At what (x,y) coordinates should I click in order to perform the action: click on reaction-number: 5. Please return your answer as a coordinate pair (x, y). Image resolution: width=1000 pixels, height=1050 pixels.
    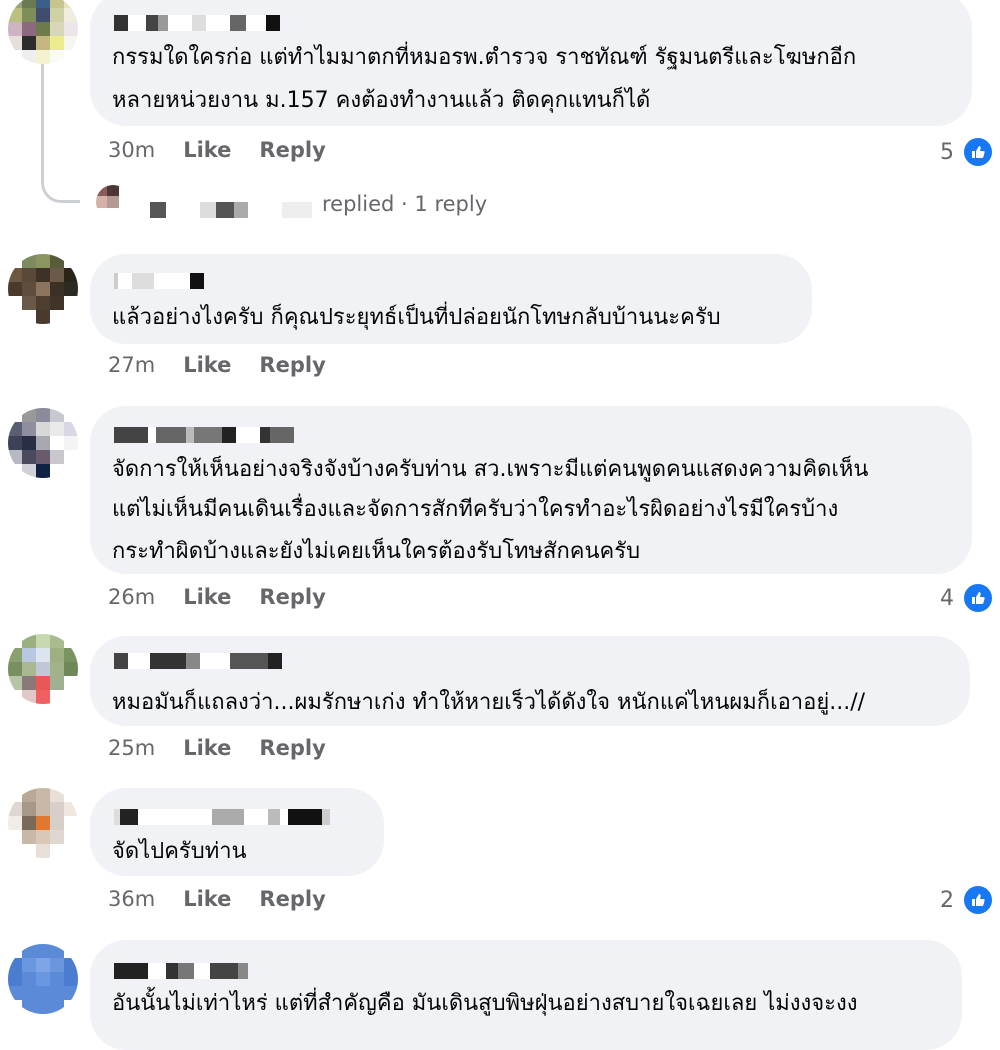
    Looking at the image, I should click on (947, 152).